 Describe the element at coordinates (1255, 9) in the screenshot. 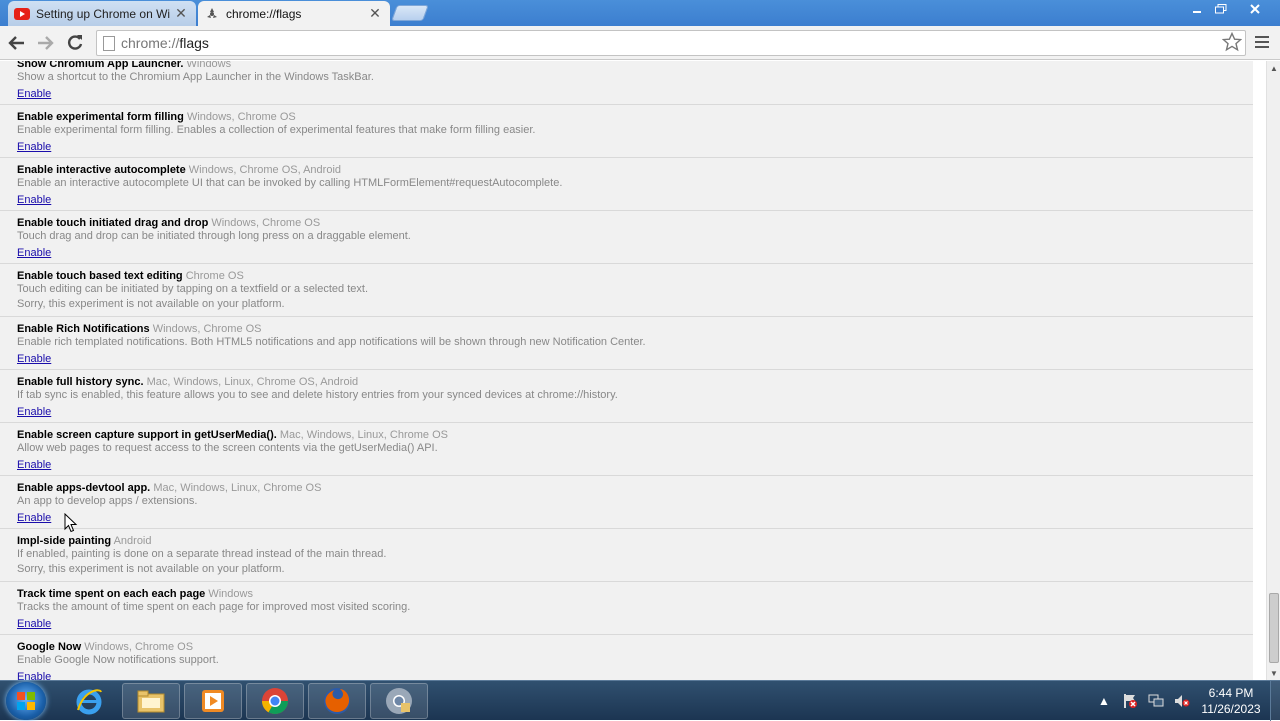

I see `close-window-button` at that location.